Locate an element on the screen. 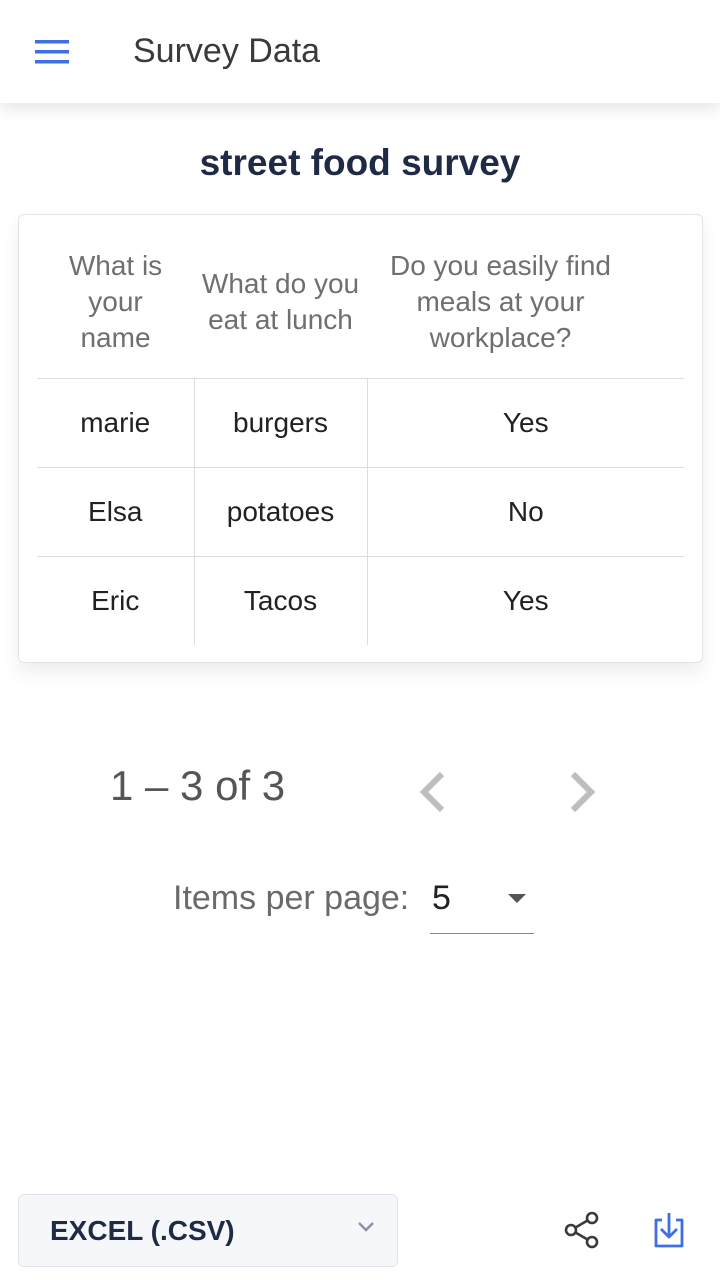  table-row: marie burgers Yes is located at coordinates (360, 423).